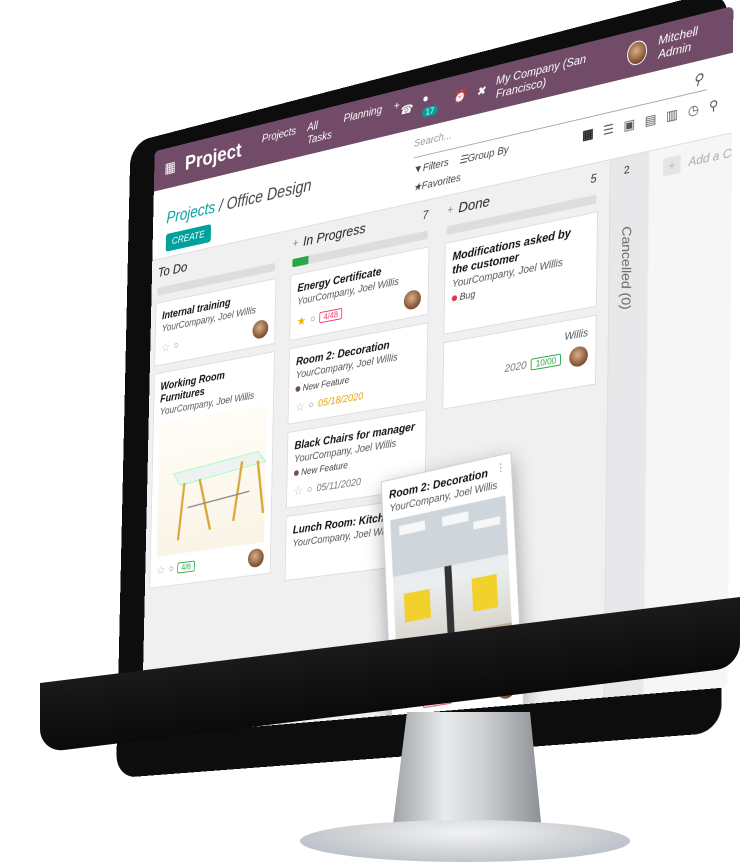 The height and width of the screenshot is (862, 748). I want to click on menu-projects: Projects, so click(279, 141).